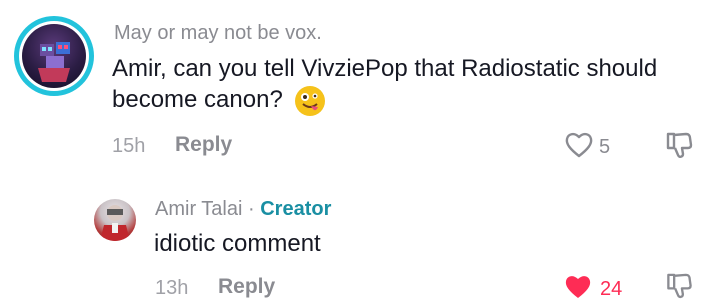 This screenshot has width=720, height=306. Describe the element at coordinates (172, 288) in the screenshot. I see `comment-time: 13h` at that location.